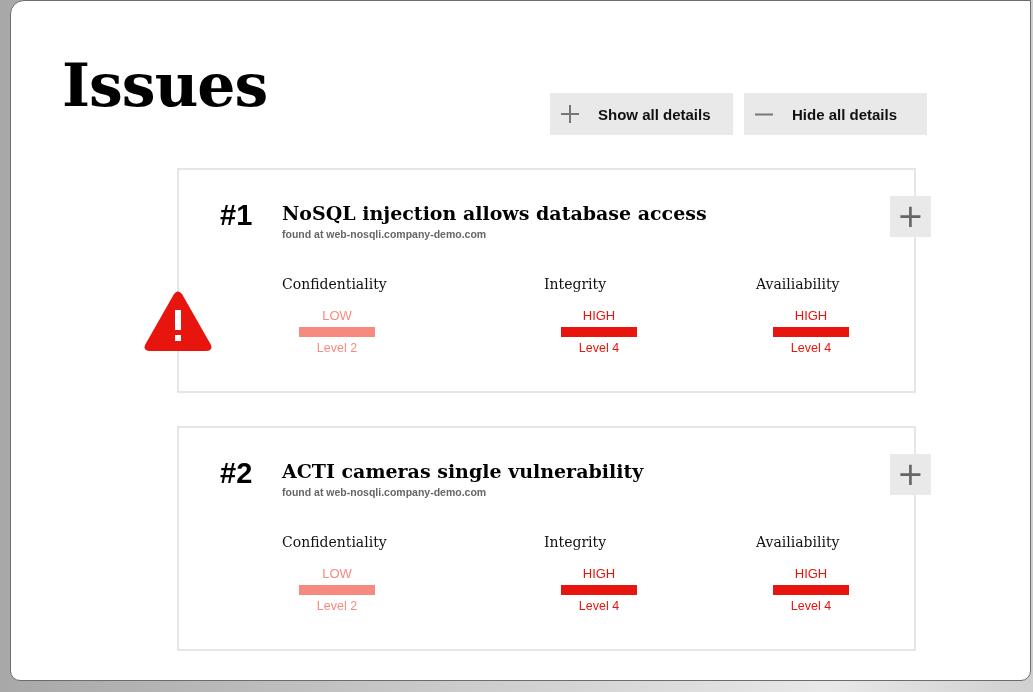 This screenshot has height=692, width=1033. What do you see at coordinates (237, 215) in the screenshot?
I see `issue-number: #1` at bounding box center [237, 215].